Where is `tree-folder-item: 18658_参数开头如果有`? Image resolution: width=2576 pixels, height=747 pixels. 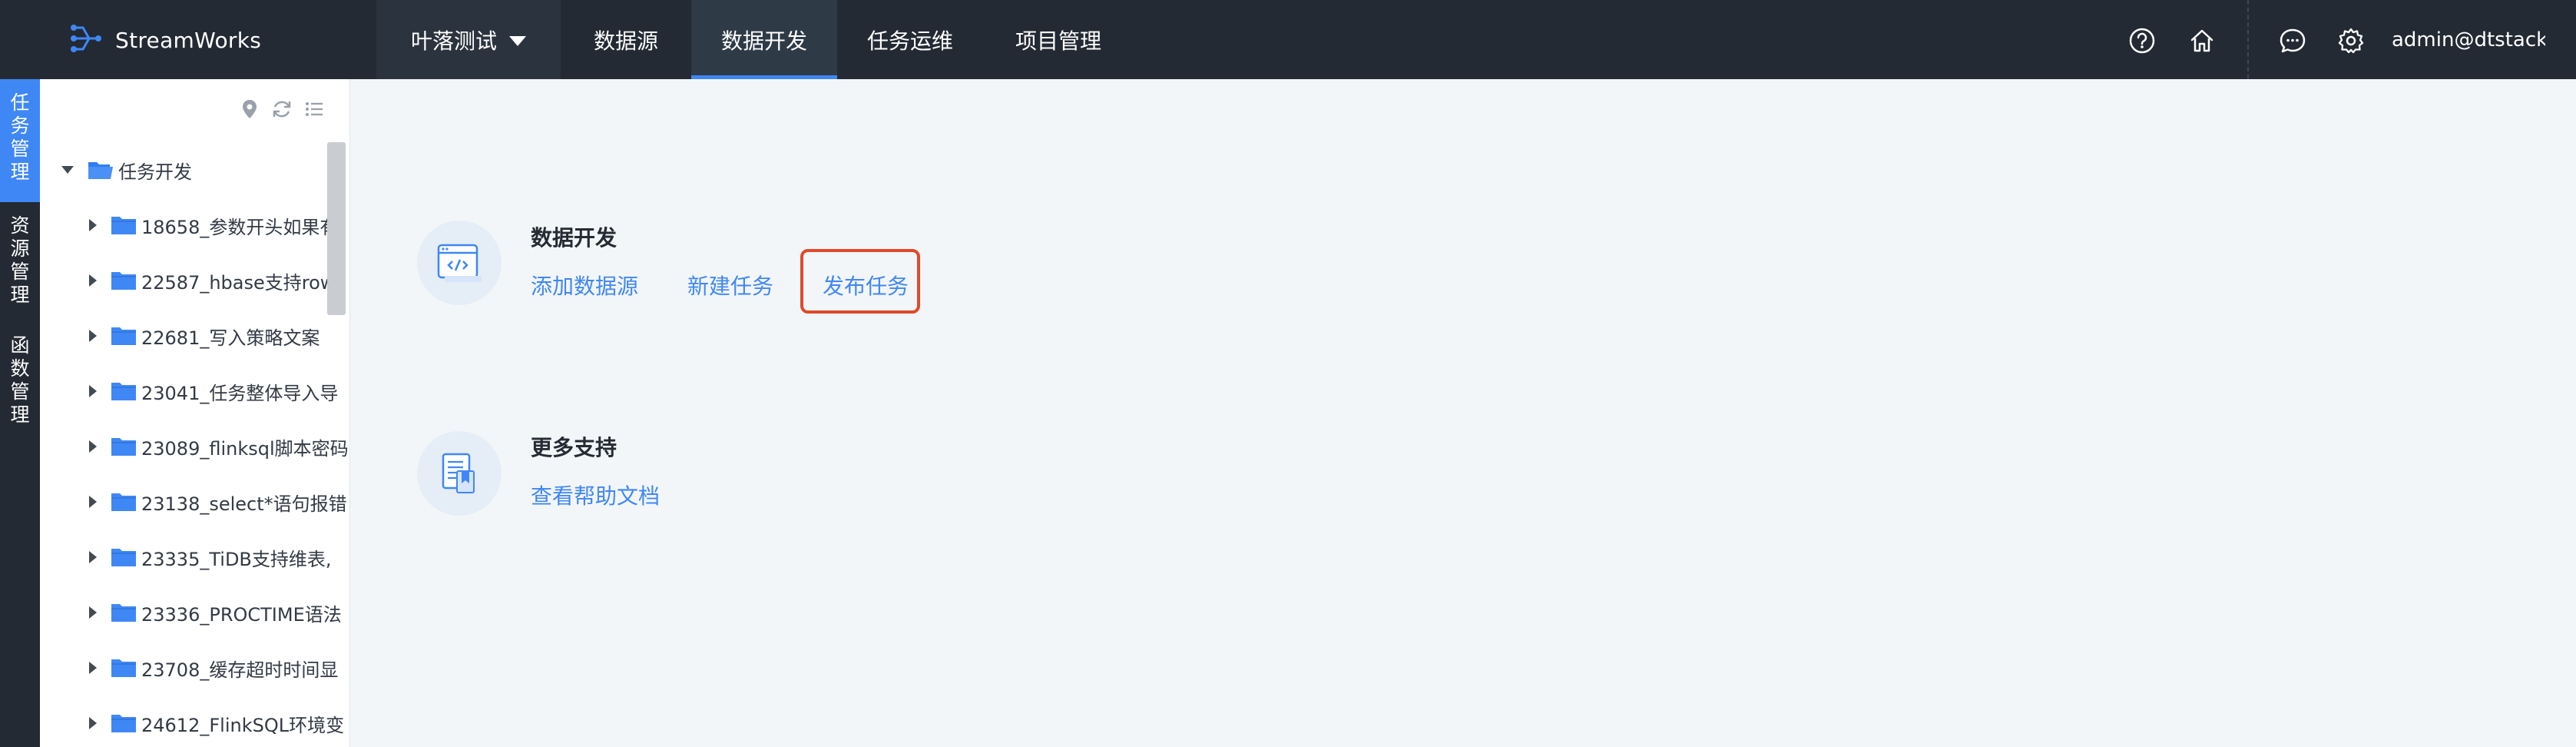
tree-folder-item: 18658_参数开头如果有 is located at coordinates (213, 225).